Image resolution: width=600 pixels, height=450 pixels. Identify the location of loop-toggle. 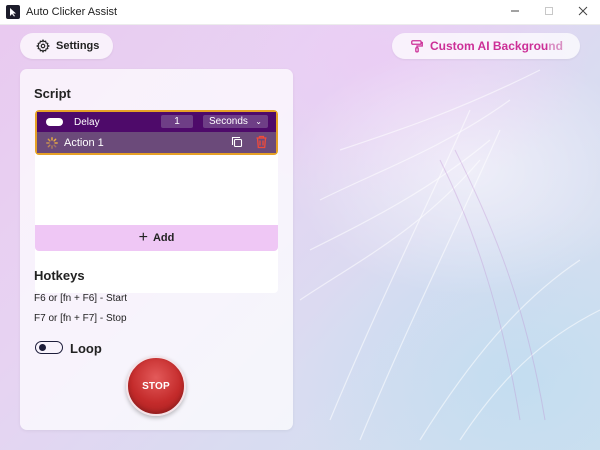
(49, 347).